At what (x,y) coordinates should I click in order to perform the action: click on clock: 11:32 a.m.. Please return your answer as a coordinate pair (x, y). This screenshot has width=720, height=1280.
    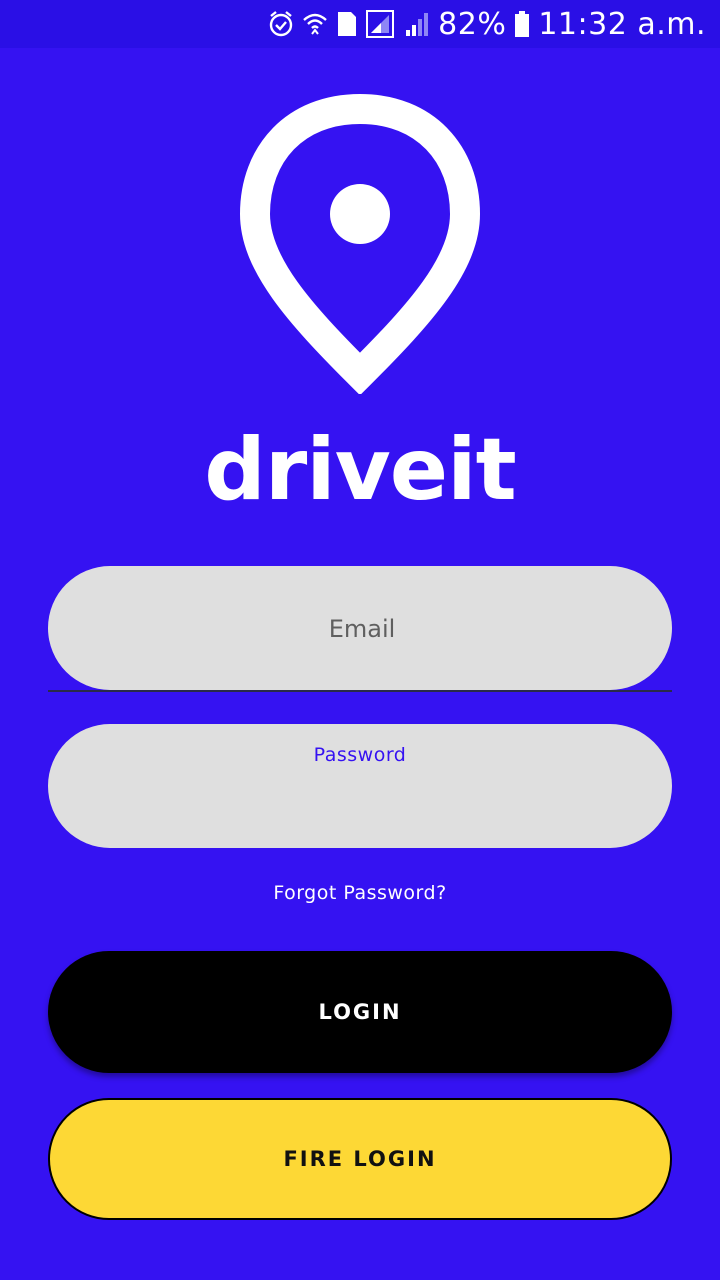
    Looking at the image, I should click on (622, 24).